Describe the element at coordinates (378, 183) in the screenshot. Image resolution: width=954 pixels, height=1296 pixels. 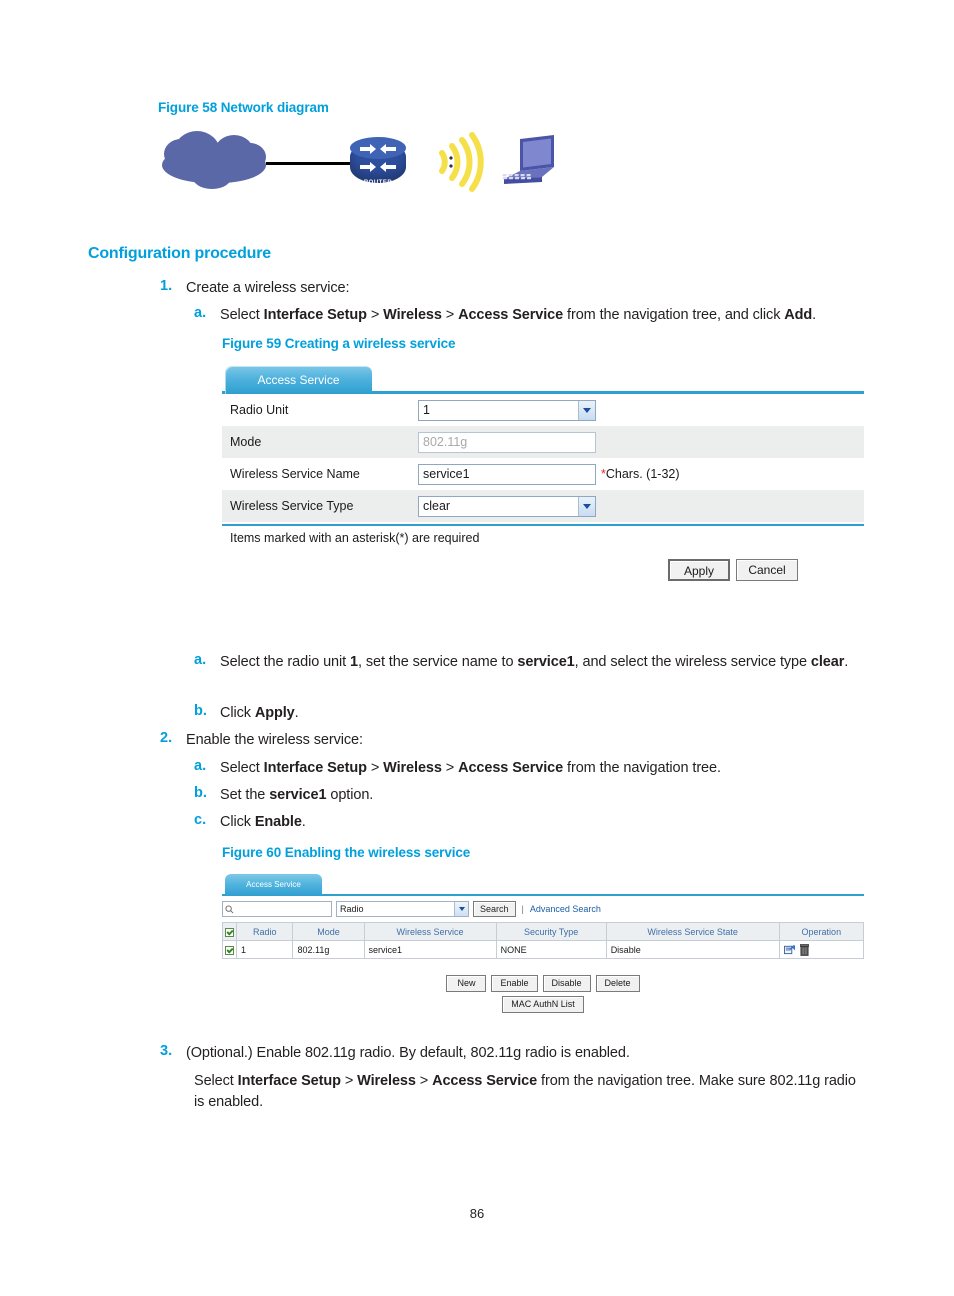
I see `router-label: ROUTER` at that location.